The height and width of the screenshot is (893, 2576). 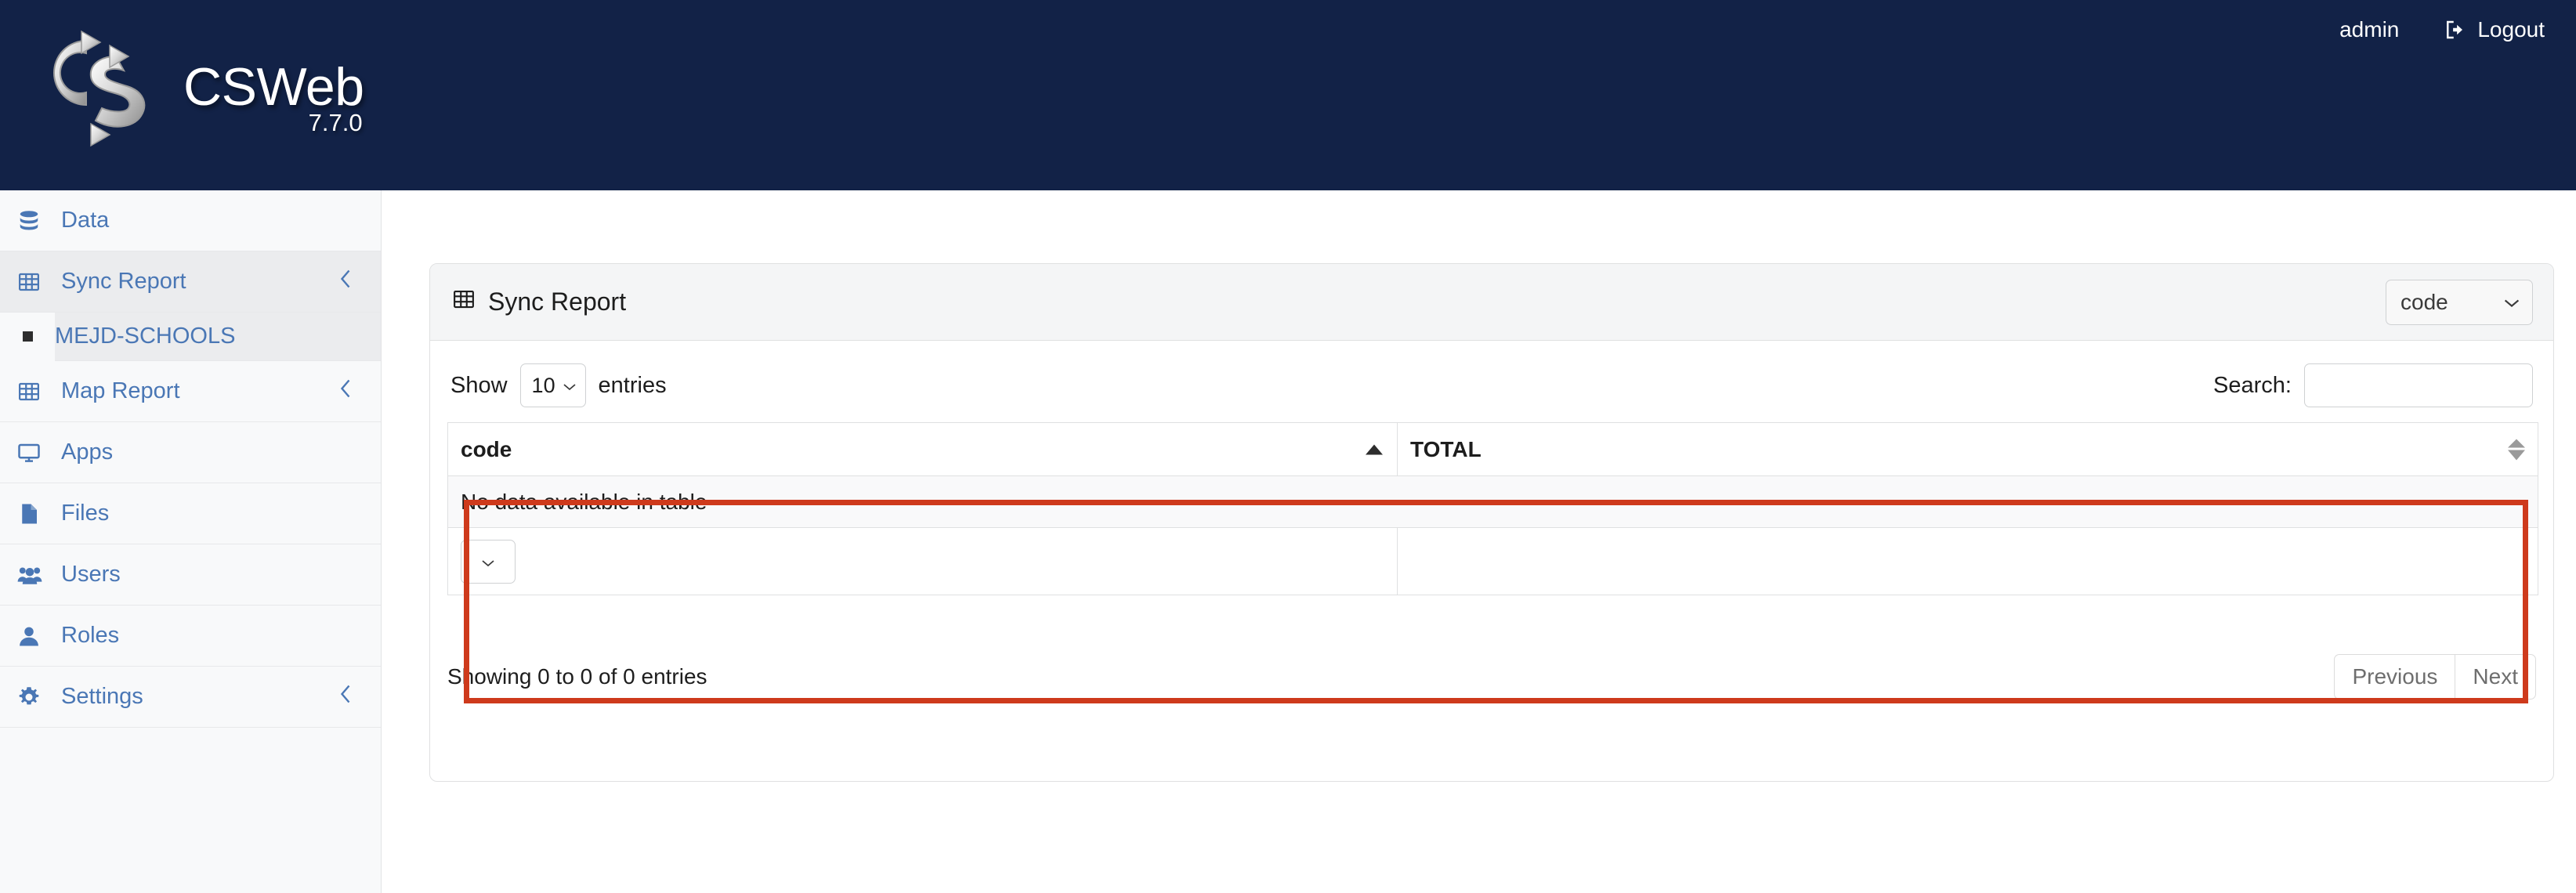 I want to click on sidebar-item-files: Files, so click(x=191, y=513).